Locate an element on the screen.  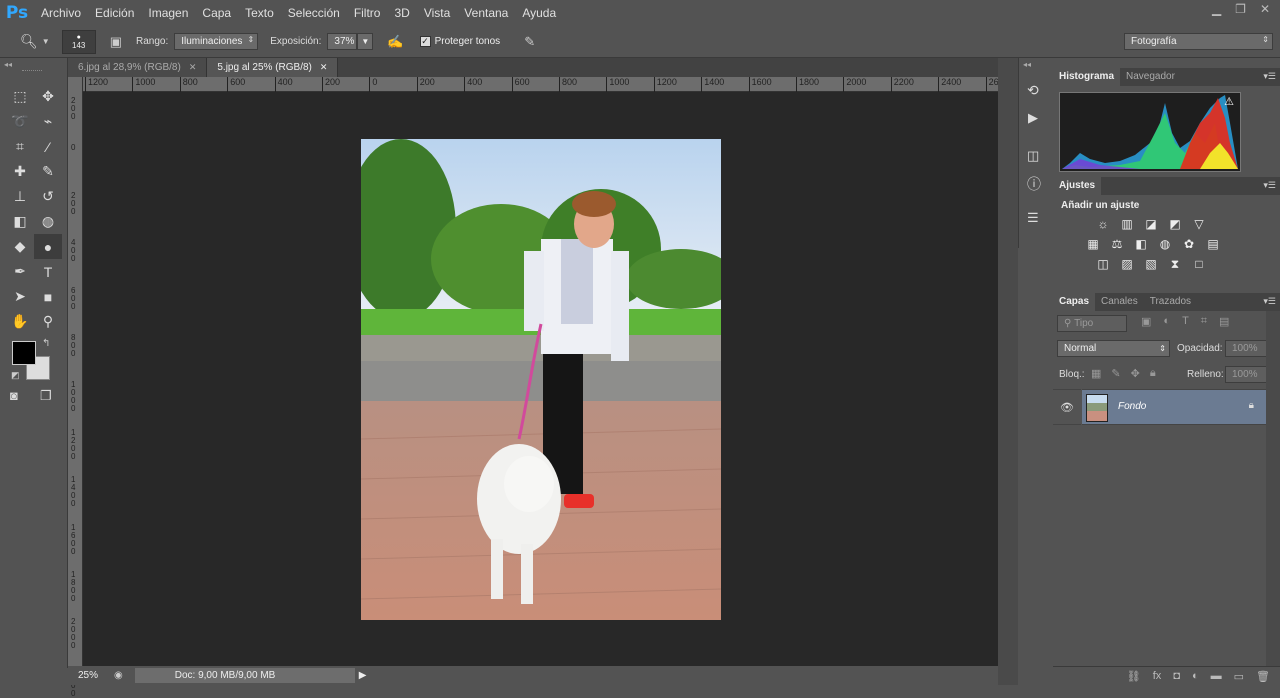
rango-select: Iluminaciones ⇕ is located at coordinates (216, 41).